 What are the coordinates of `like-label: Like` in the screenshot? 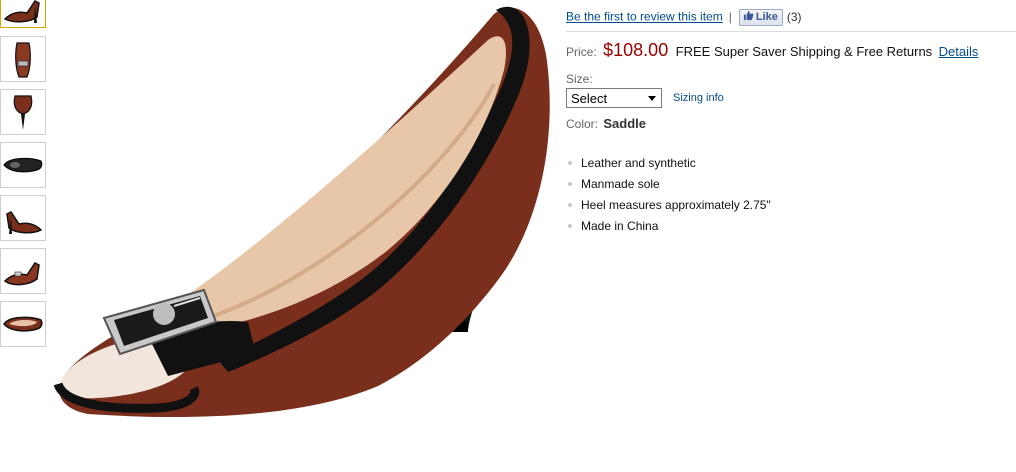 It's located at (766, 17).